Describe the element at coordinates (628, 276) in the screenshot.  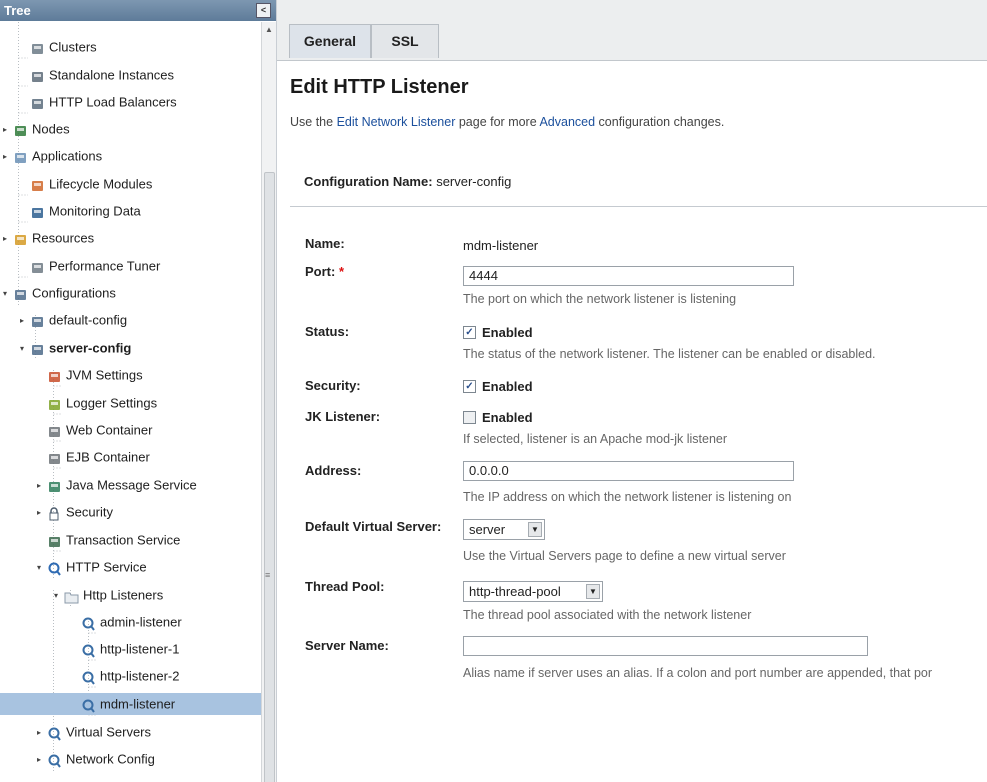
I see `port-input` at that location.